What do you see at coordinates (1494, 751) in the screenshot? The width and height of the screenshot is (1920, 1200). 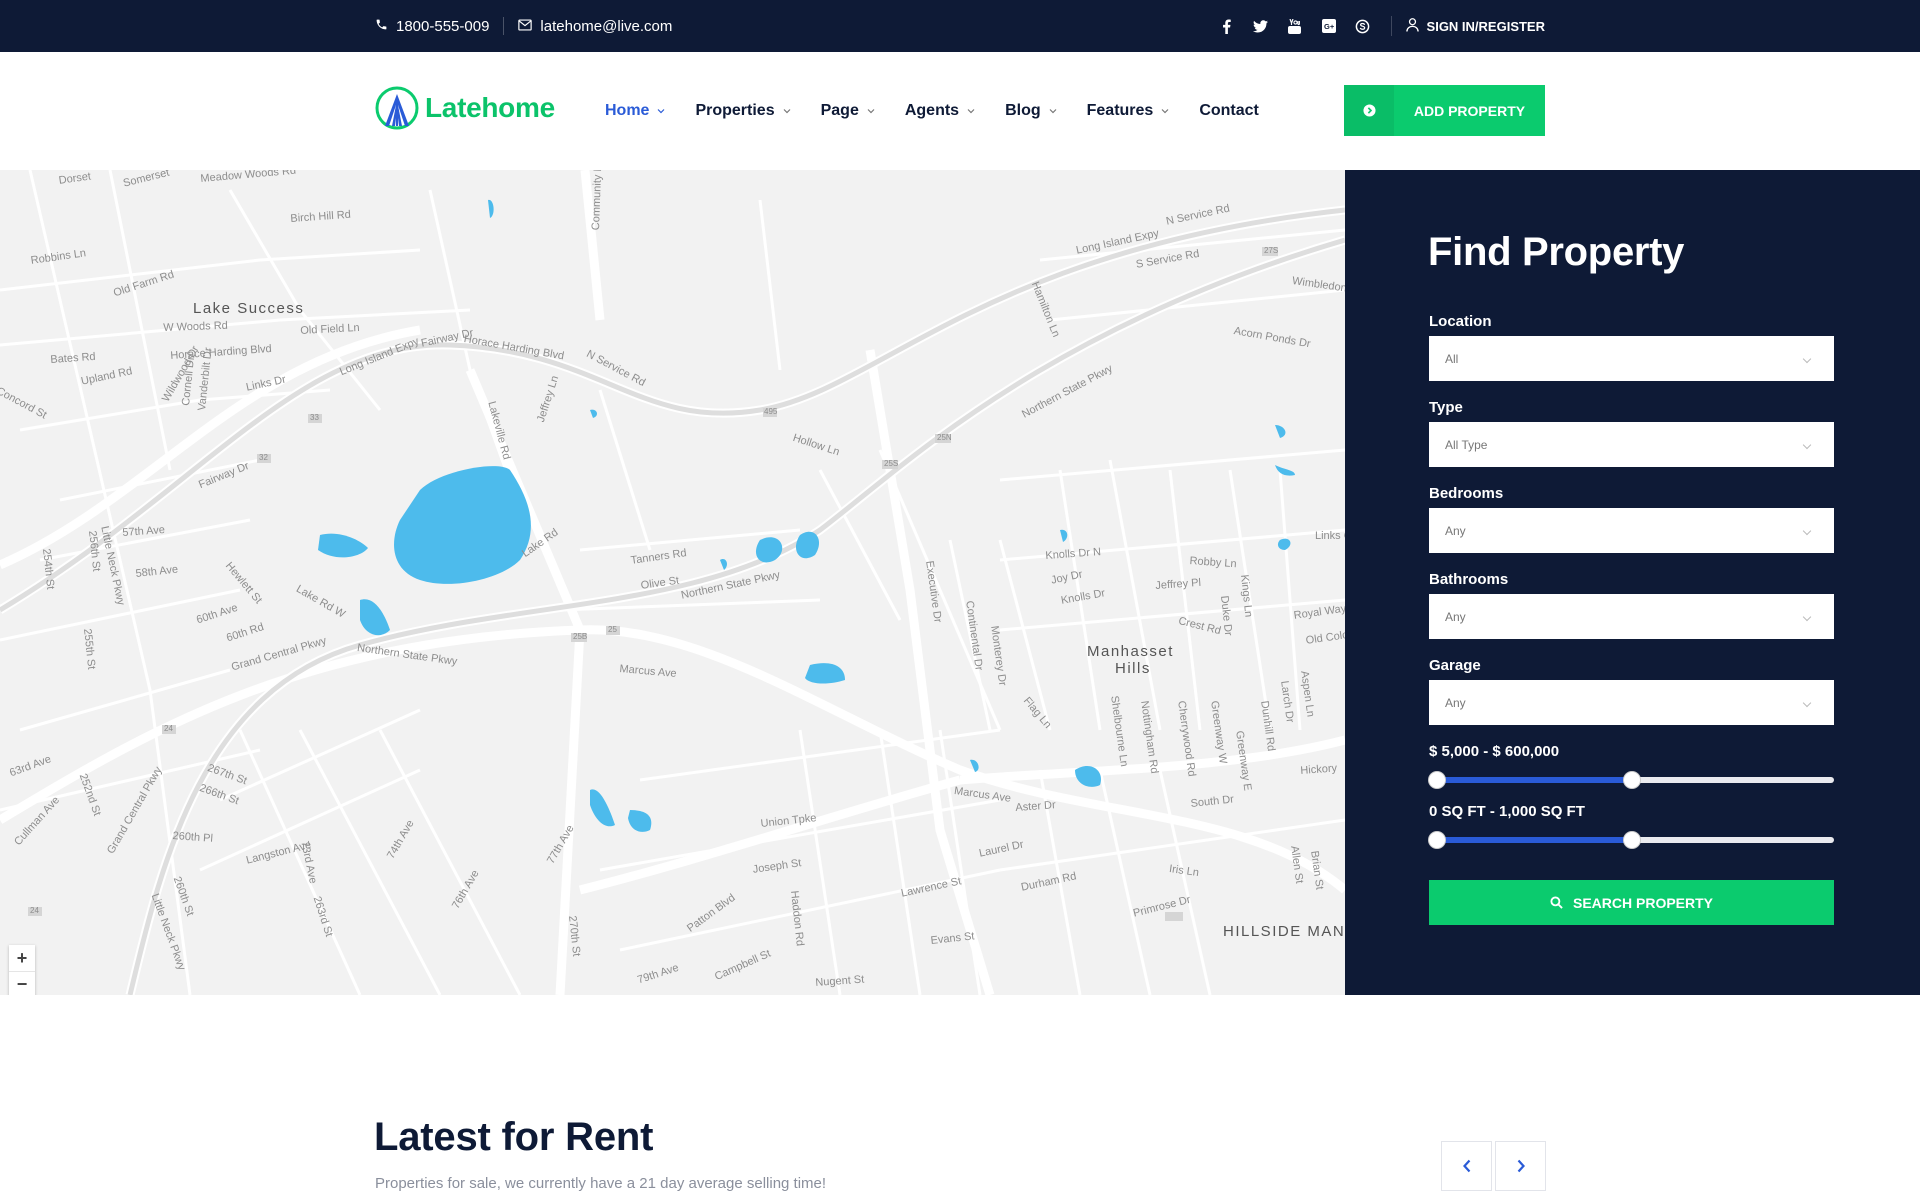 I see `price-range-label: $ 5,000 - $ 600,000` at bounding box center [1494, 751].